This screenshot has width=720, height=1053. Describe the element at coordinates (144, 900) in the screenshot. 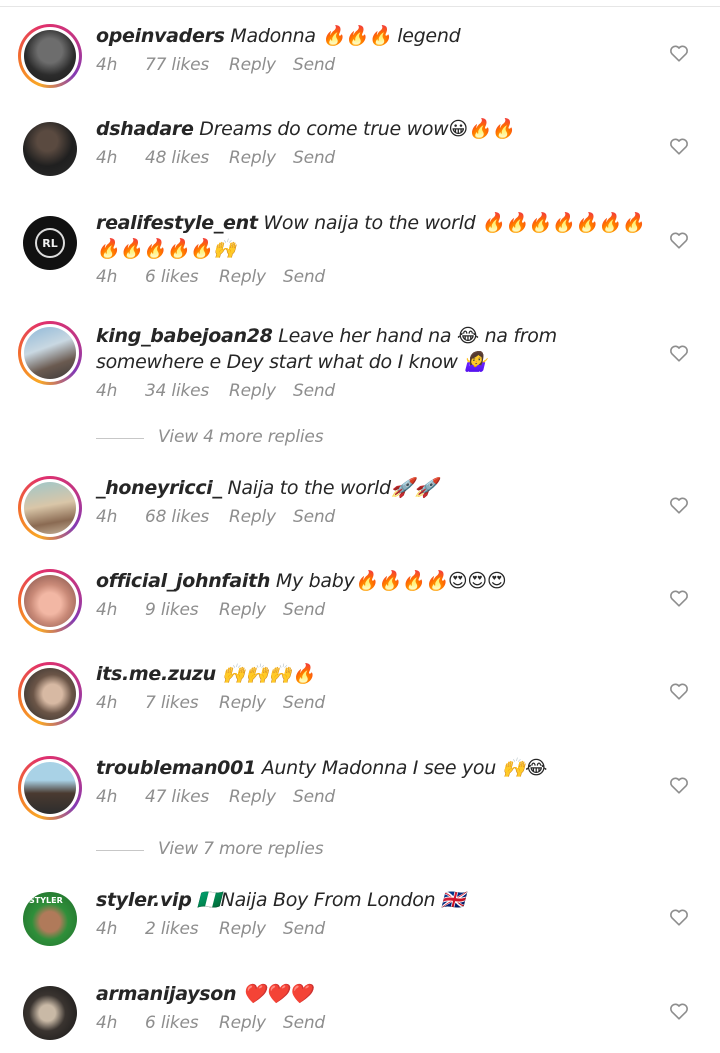

I see `username: styler.vip` at that location.